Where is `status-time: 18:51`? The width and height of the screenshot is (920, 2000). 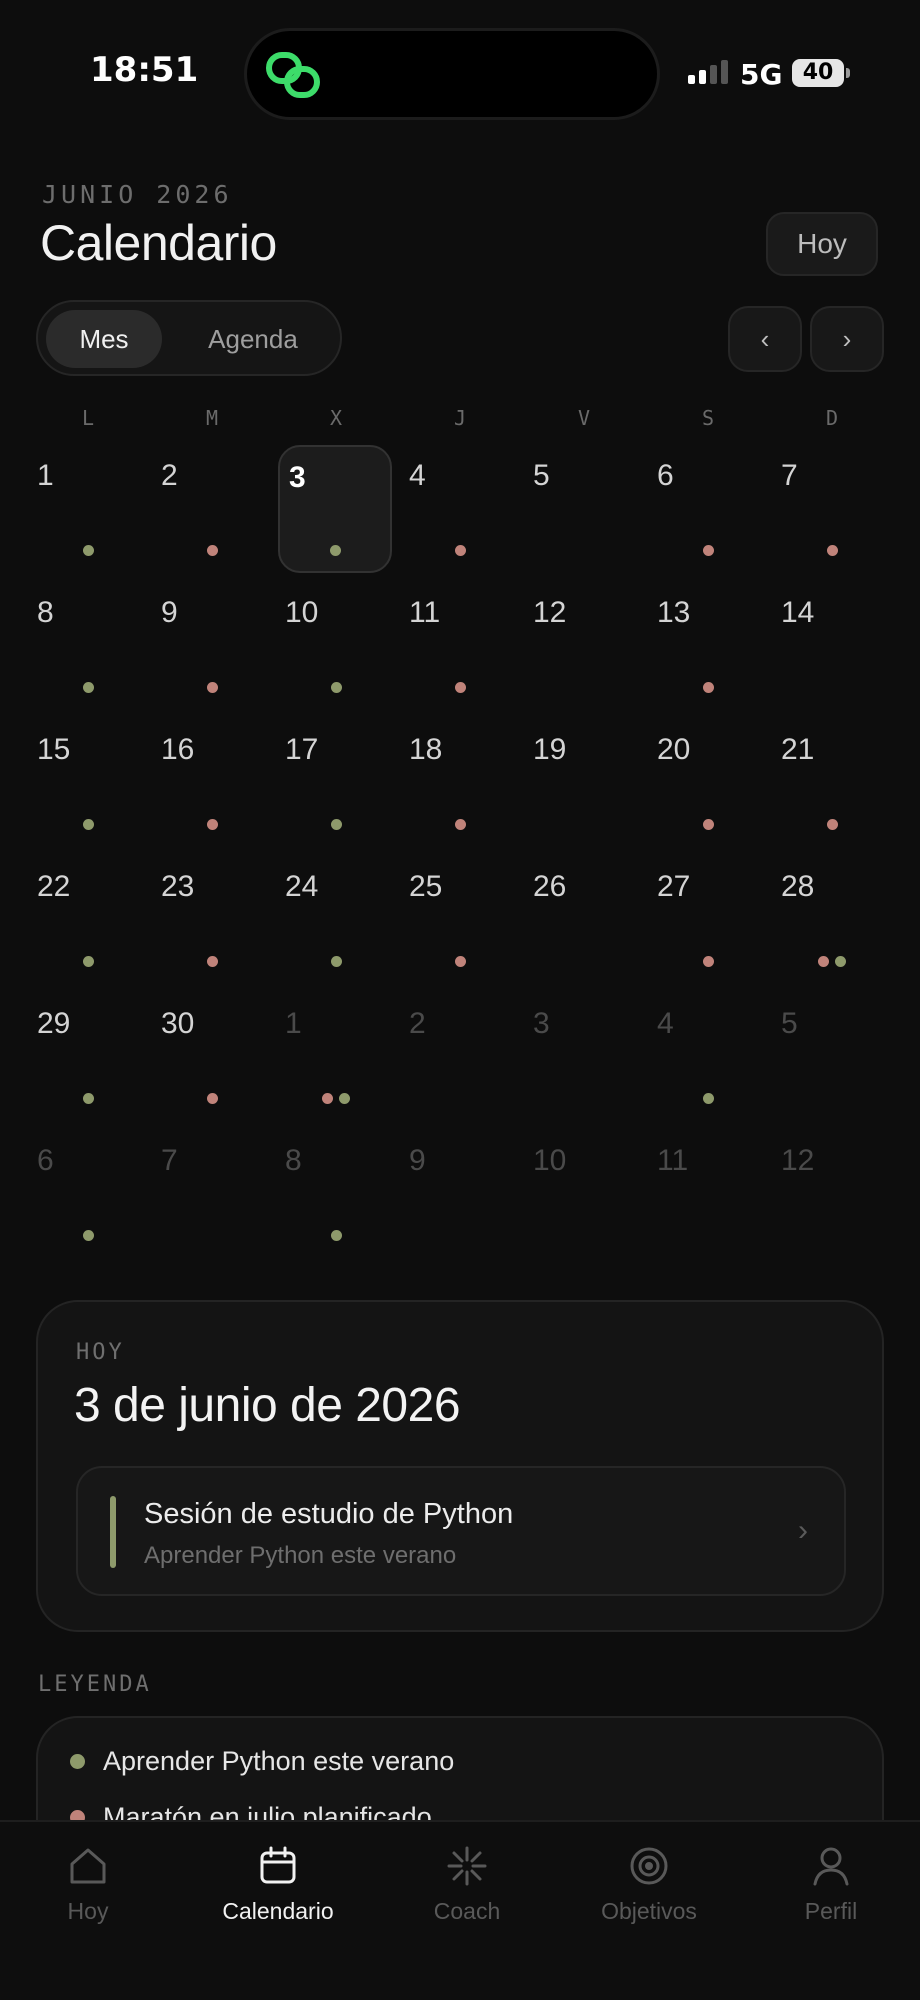 status-time: 18:51 is located at coordinates (144, 70).